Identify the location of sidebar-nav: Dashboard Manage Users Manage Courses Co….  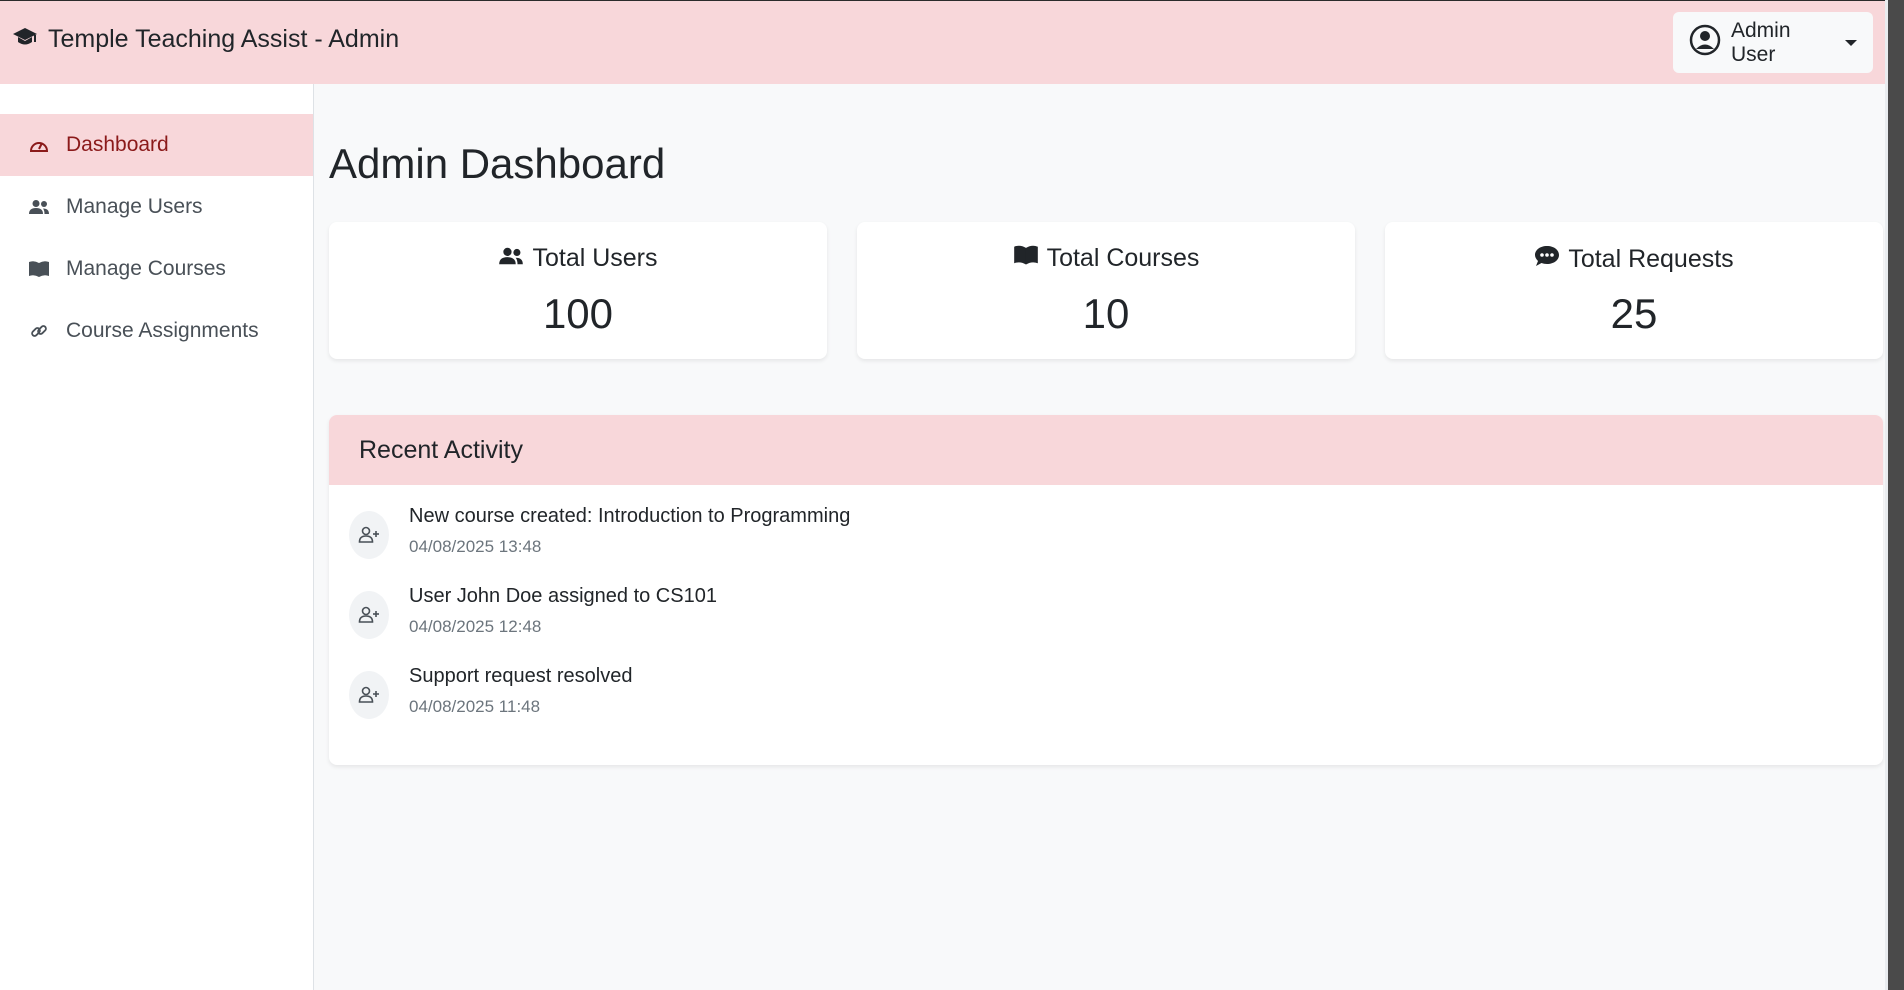
(156, 238).